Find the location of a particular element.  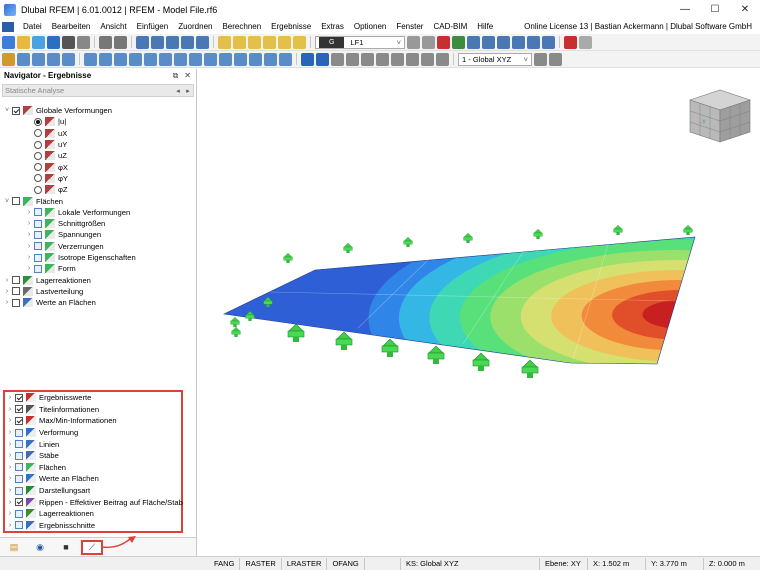

float-panel-icon: ⧉ is located at coordinates (176, 76).